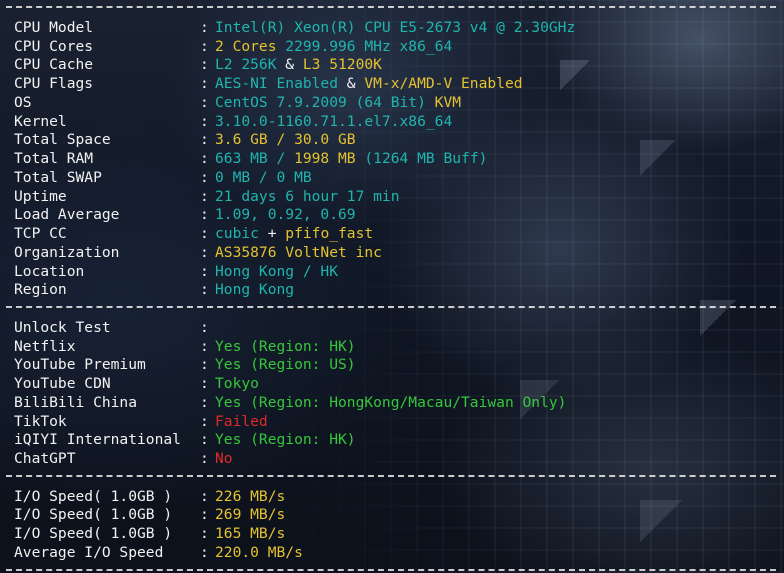  I want to click on cpu-flags-value: AES-NI Enabled & VM-x/AMD-V Enabled, so click(369, 84).